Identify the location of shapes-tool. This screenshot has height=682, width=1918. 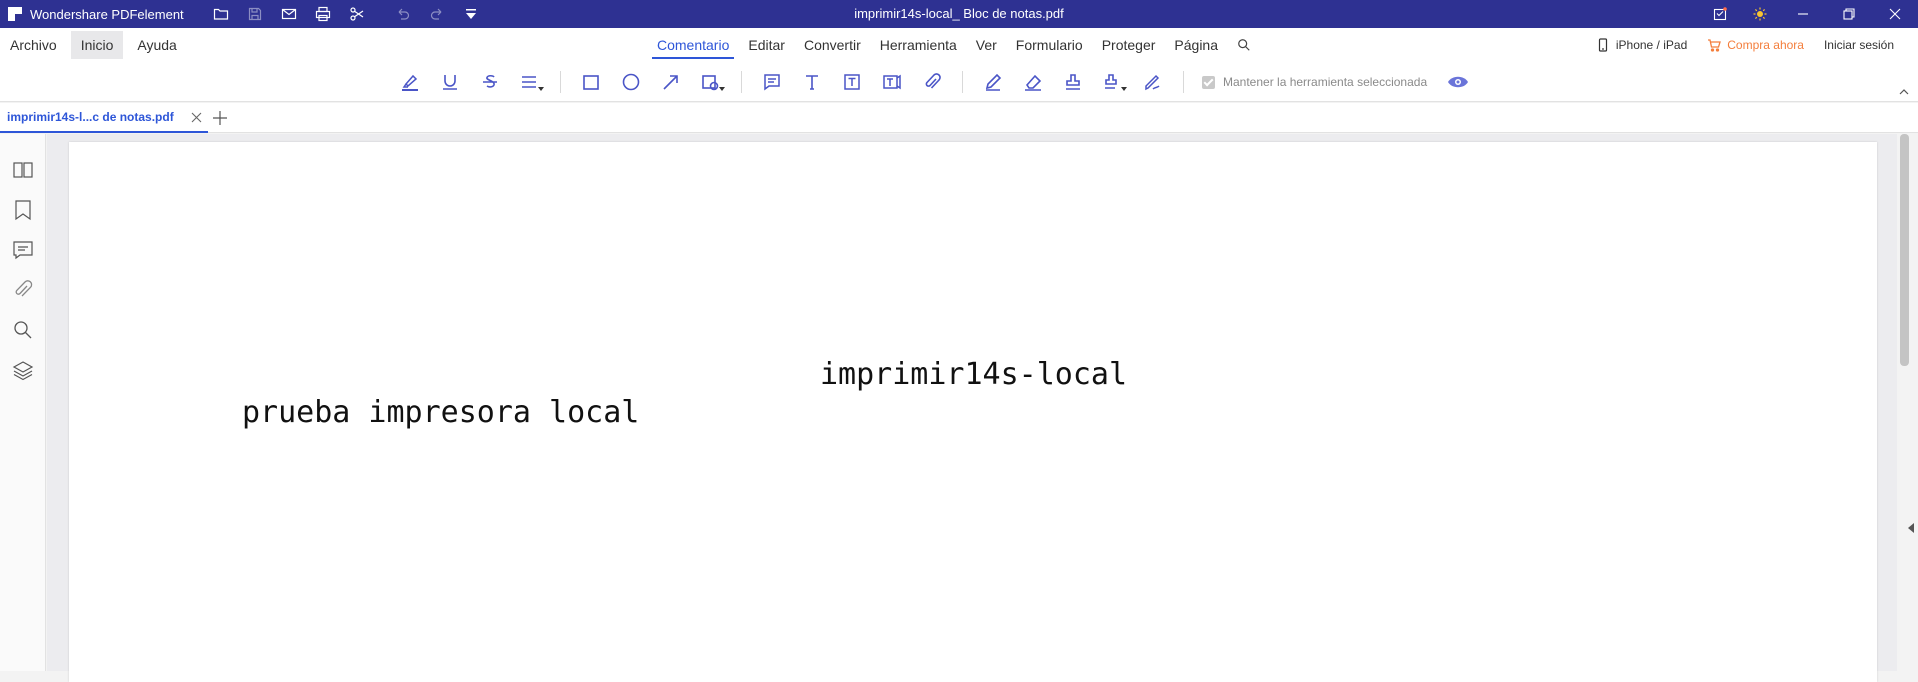
(711, 82).